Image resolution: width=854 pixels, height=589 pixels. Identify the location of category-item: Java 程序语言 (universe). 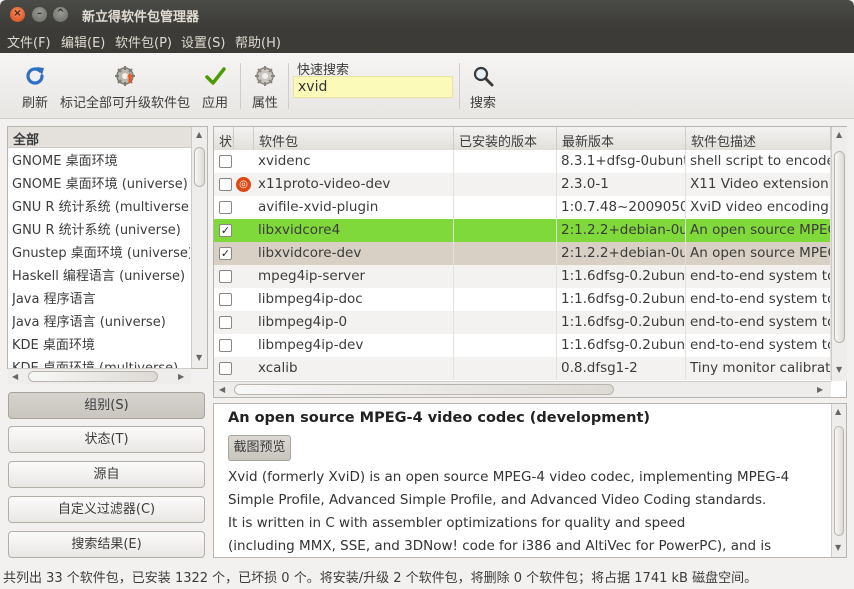
(101, 320).